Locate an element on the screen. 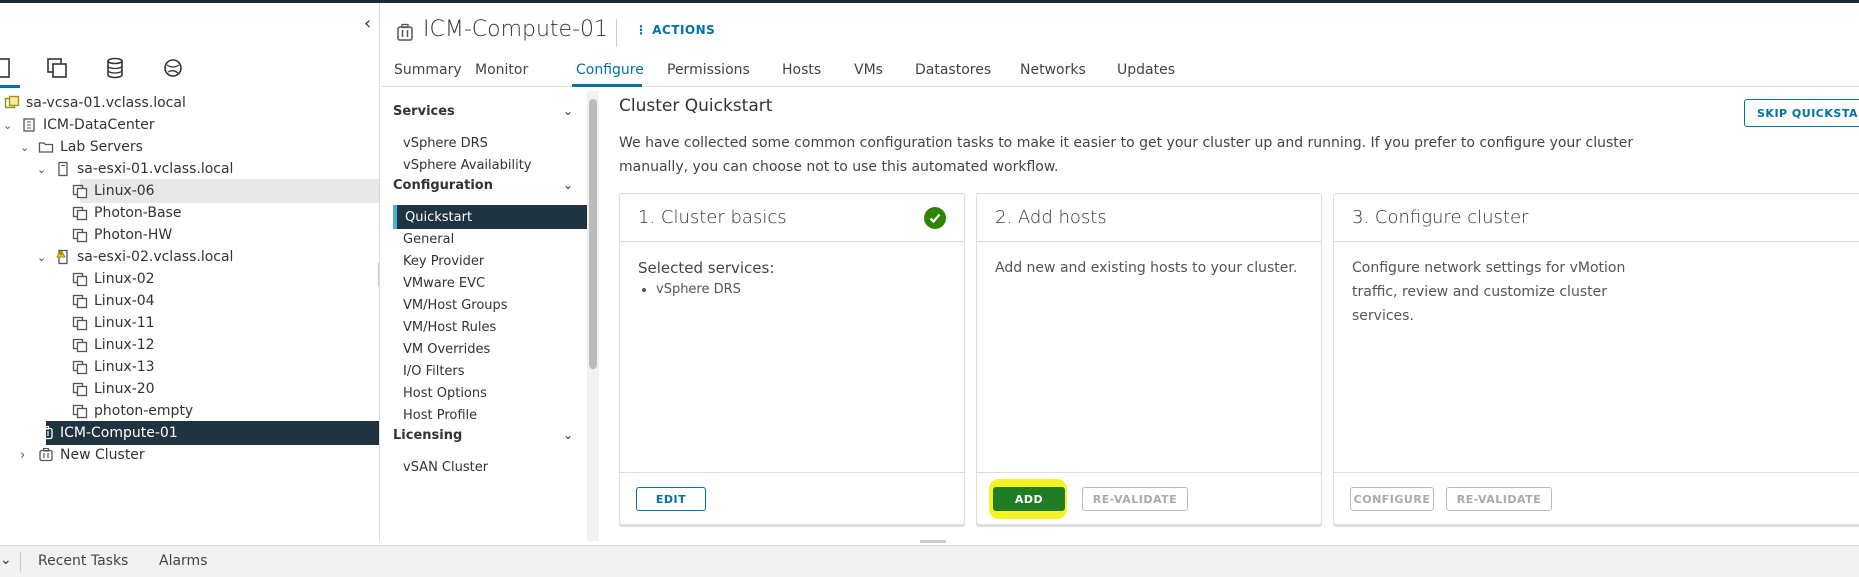  subnav-item-vm-host-groups: VM/Host Groups is located at coordinates (490, 305).